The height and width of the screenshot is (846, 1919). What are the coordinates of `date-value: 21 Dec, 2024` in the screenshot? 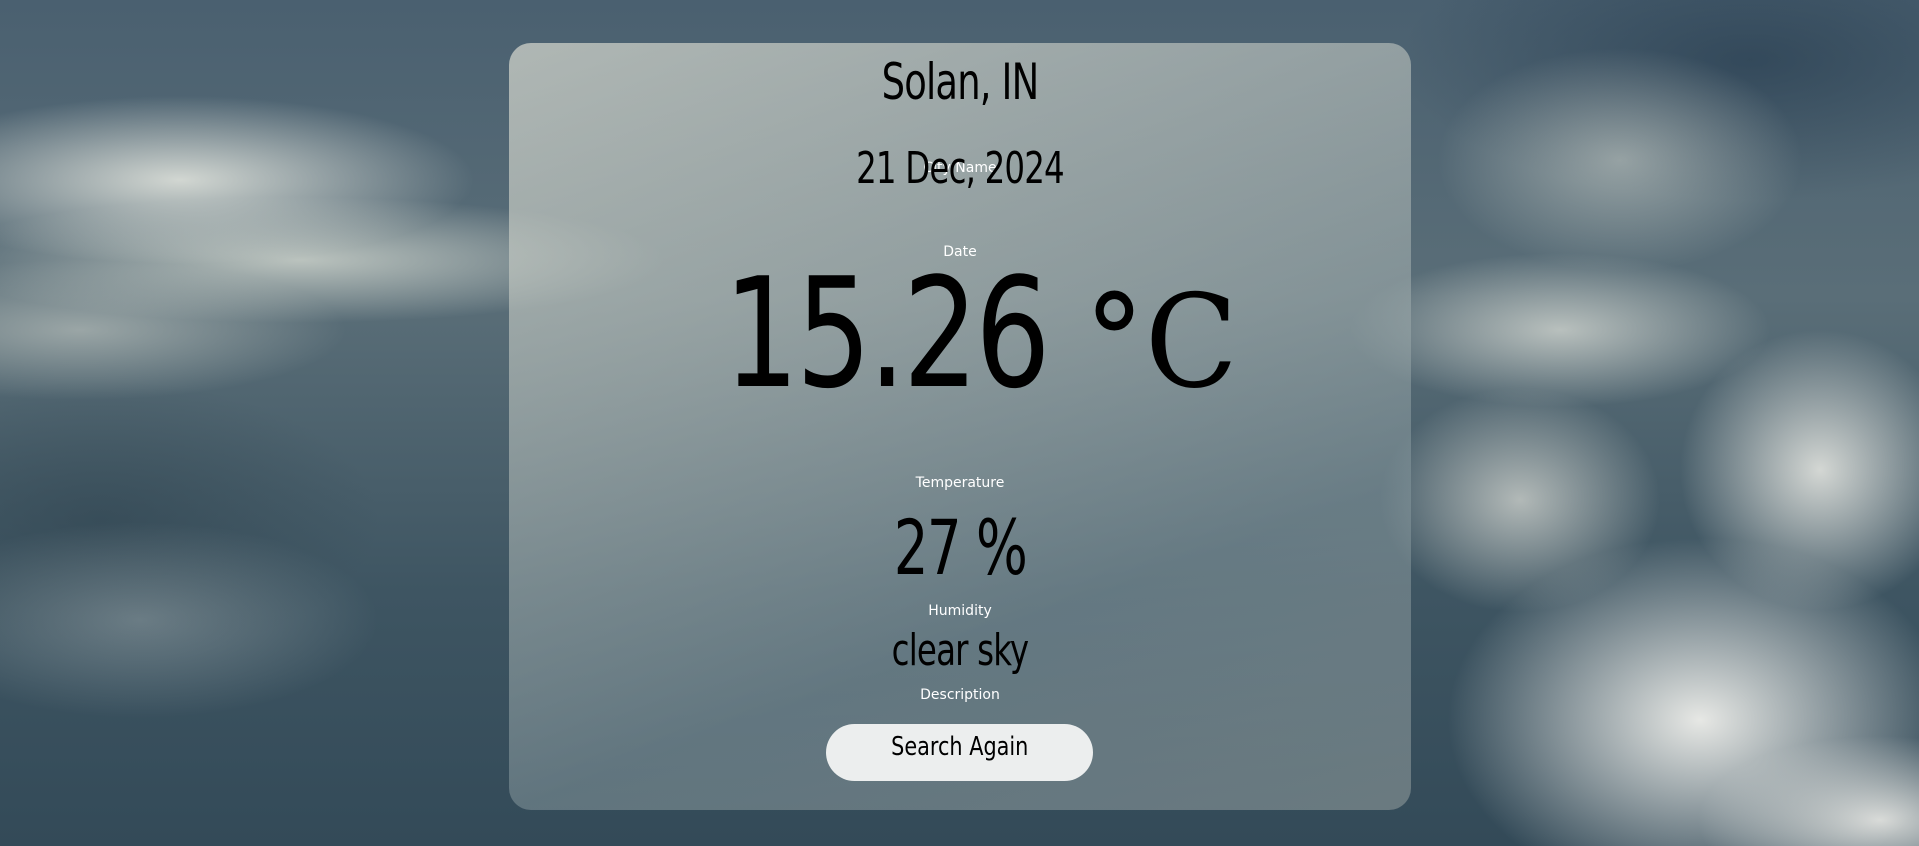 It's located at (960, 168).